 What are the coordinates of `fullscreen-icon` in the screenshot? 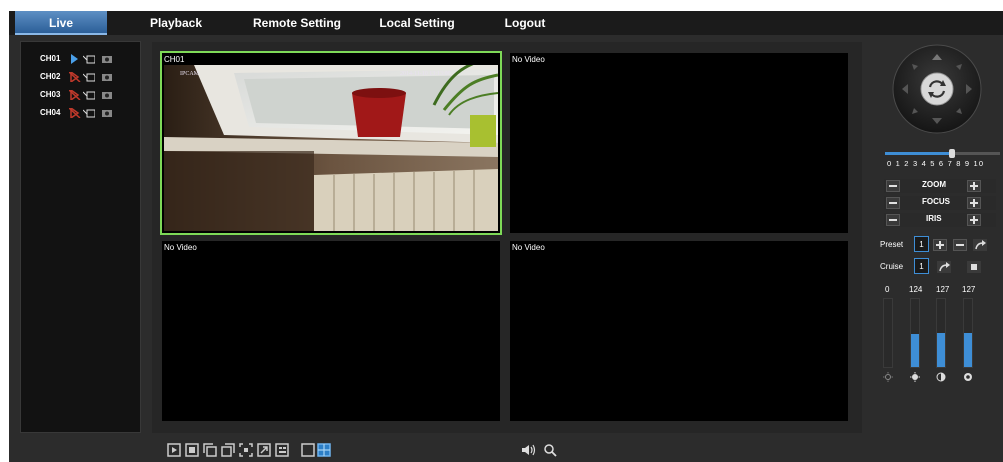 It's located at (264, 450).